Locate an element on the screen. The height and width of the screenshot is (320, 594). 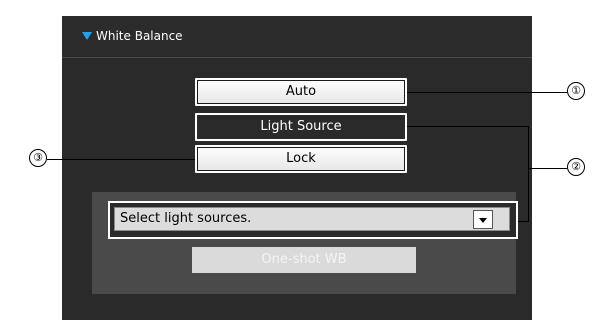
light-source-button: Light Source is located at coordinates (301, 127).